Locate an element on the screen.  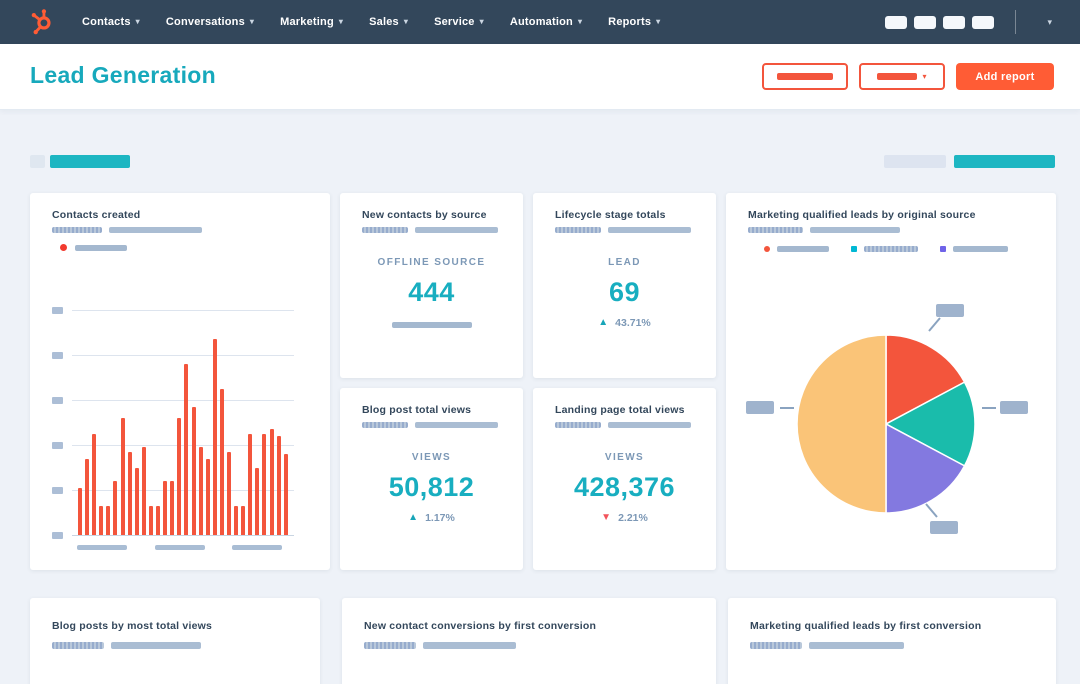
arrow-up-icon: ▲ is located at coordinates (413, 517).